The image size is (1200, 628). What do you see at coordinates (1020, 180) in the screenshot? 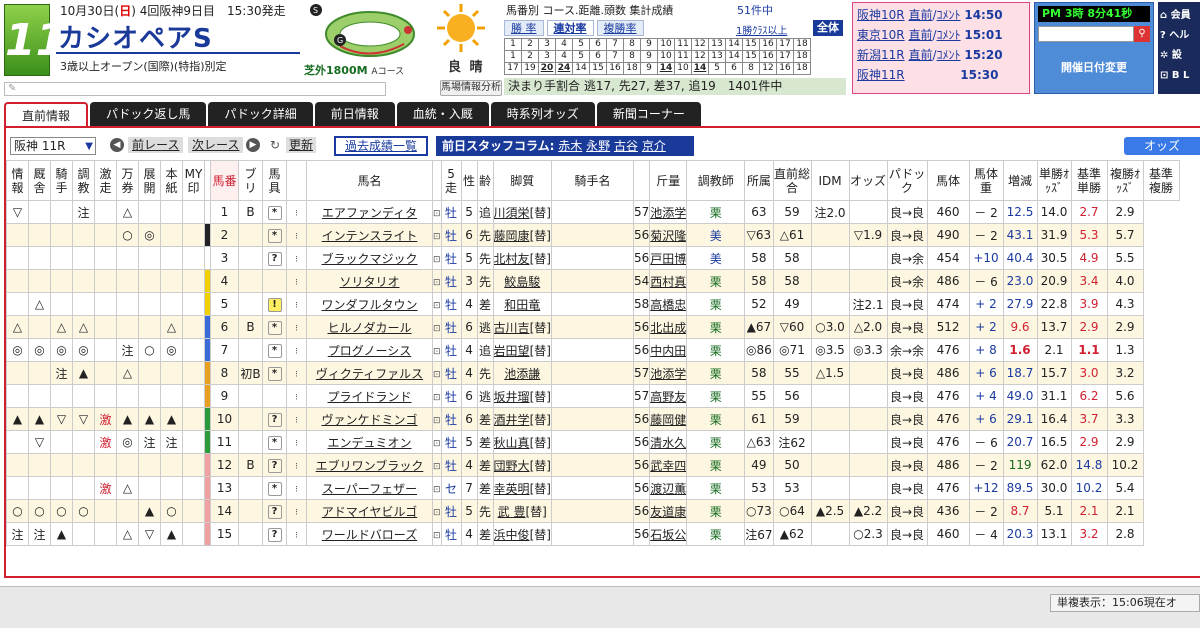
I see `col-header: 増減` at bounding box center [1020, 180].